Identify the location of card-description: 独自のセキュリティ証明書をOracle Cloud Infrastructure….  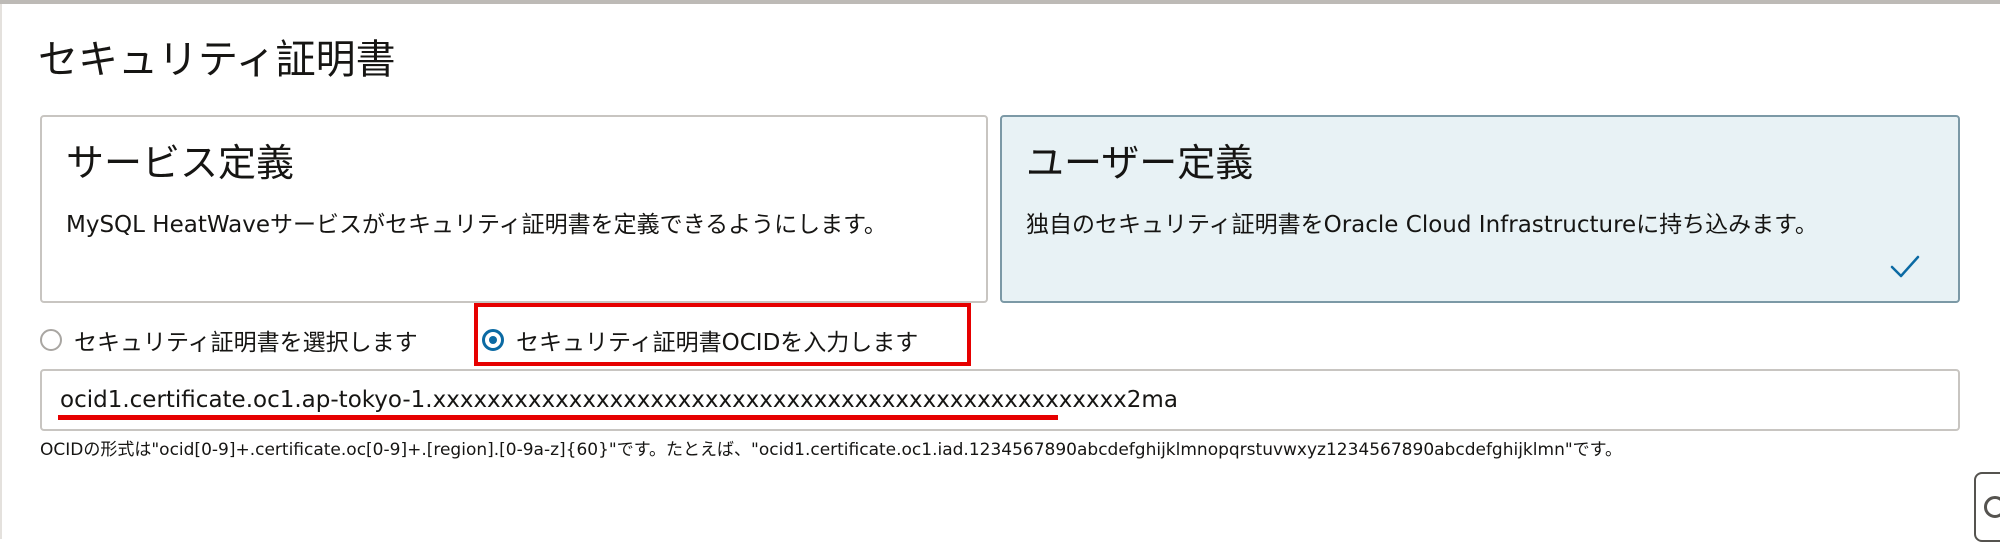
(1422, 225).